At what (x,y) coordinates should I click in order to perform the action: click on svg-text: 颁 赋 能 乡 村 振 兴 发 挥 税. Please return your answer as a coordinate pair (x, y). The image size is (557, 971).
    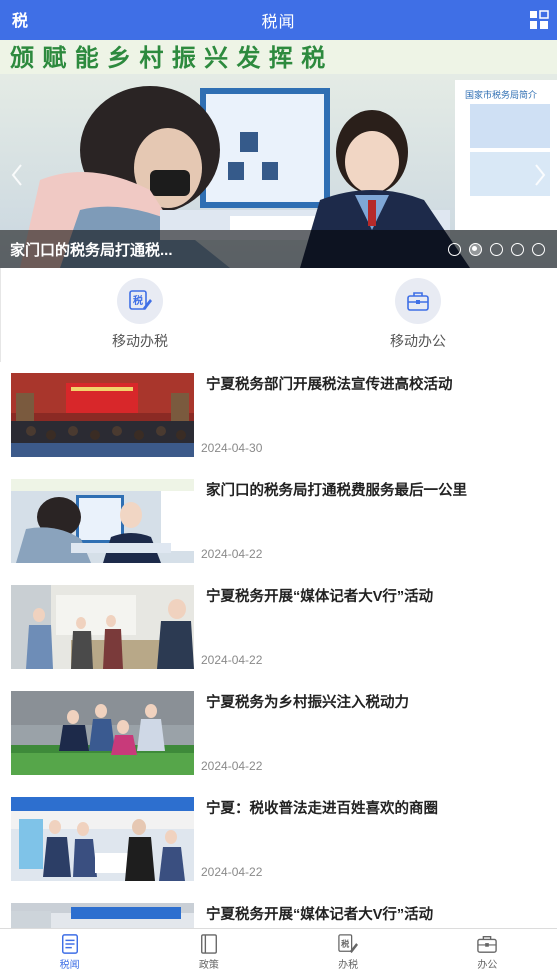
    Looking at the image, I should click on (167, 57).